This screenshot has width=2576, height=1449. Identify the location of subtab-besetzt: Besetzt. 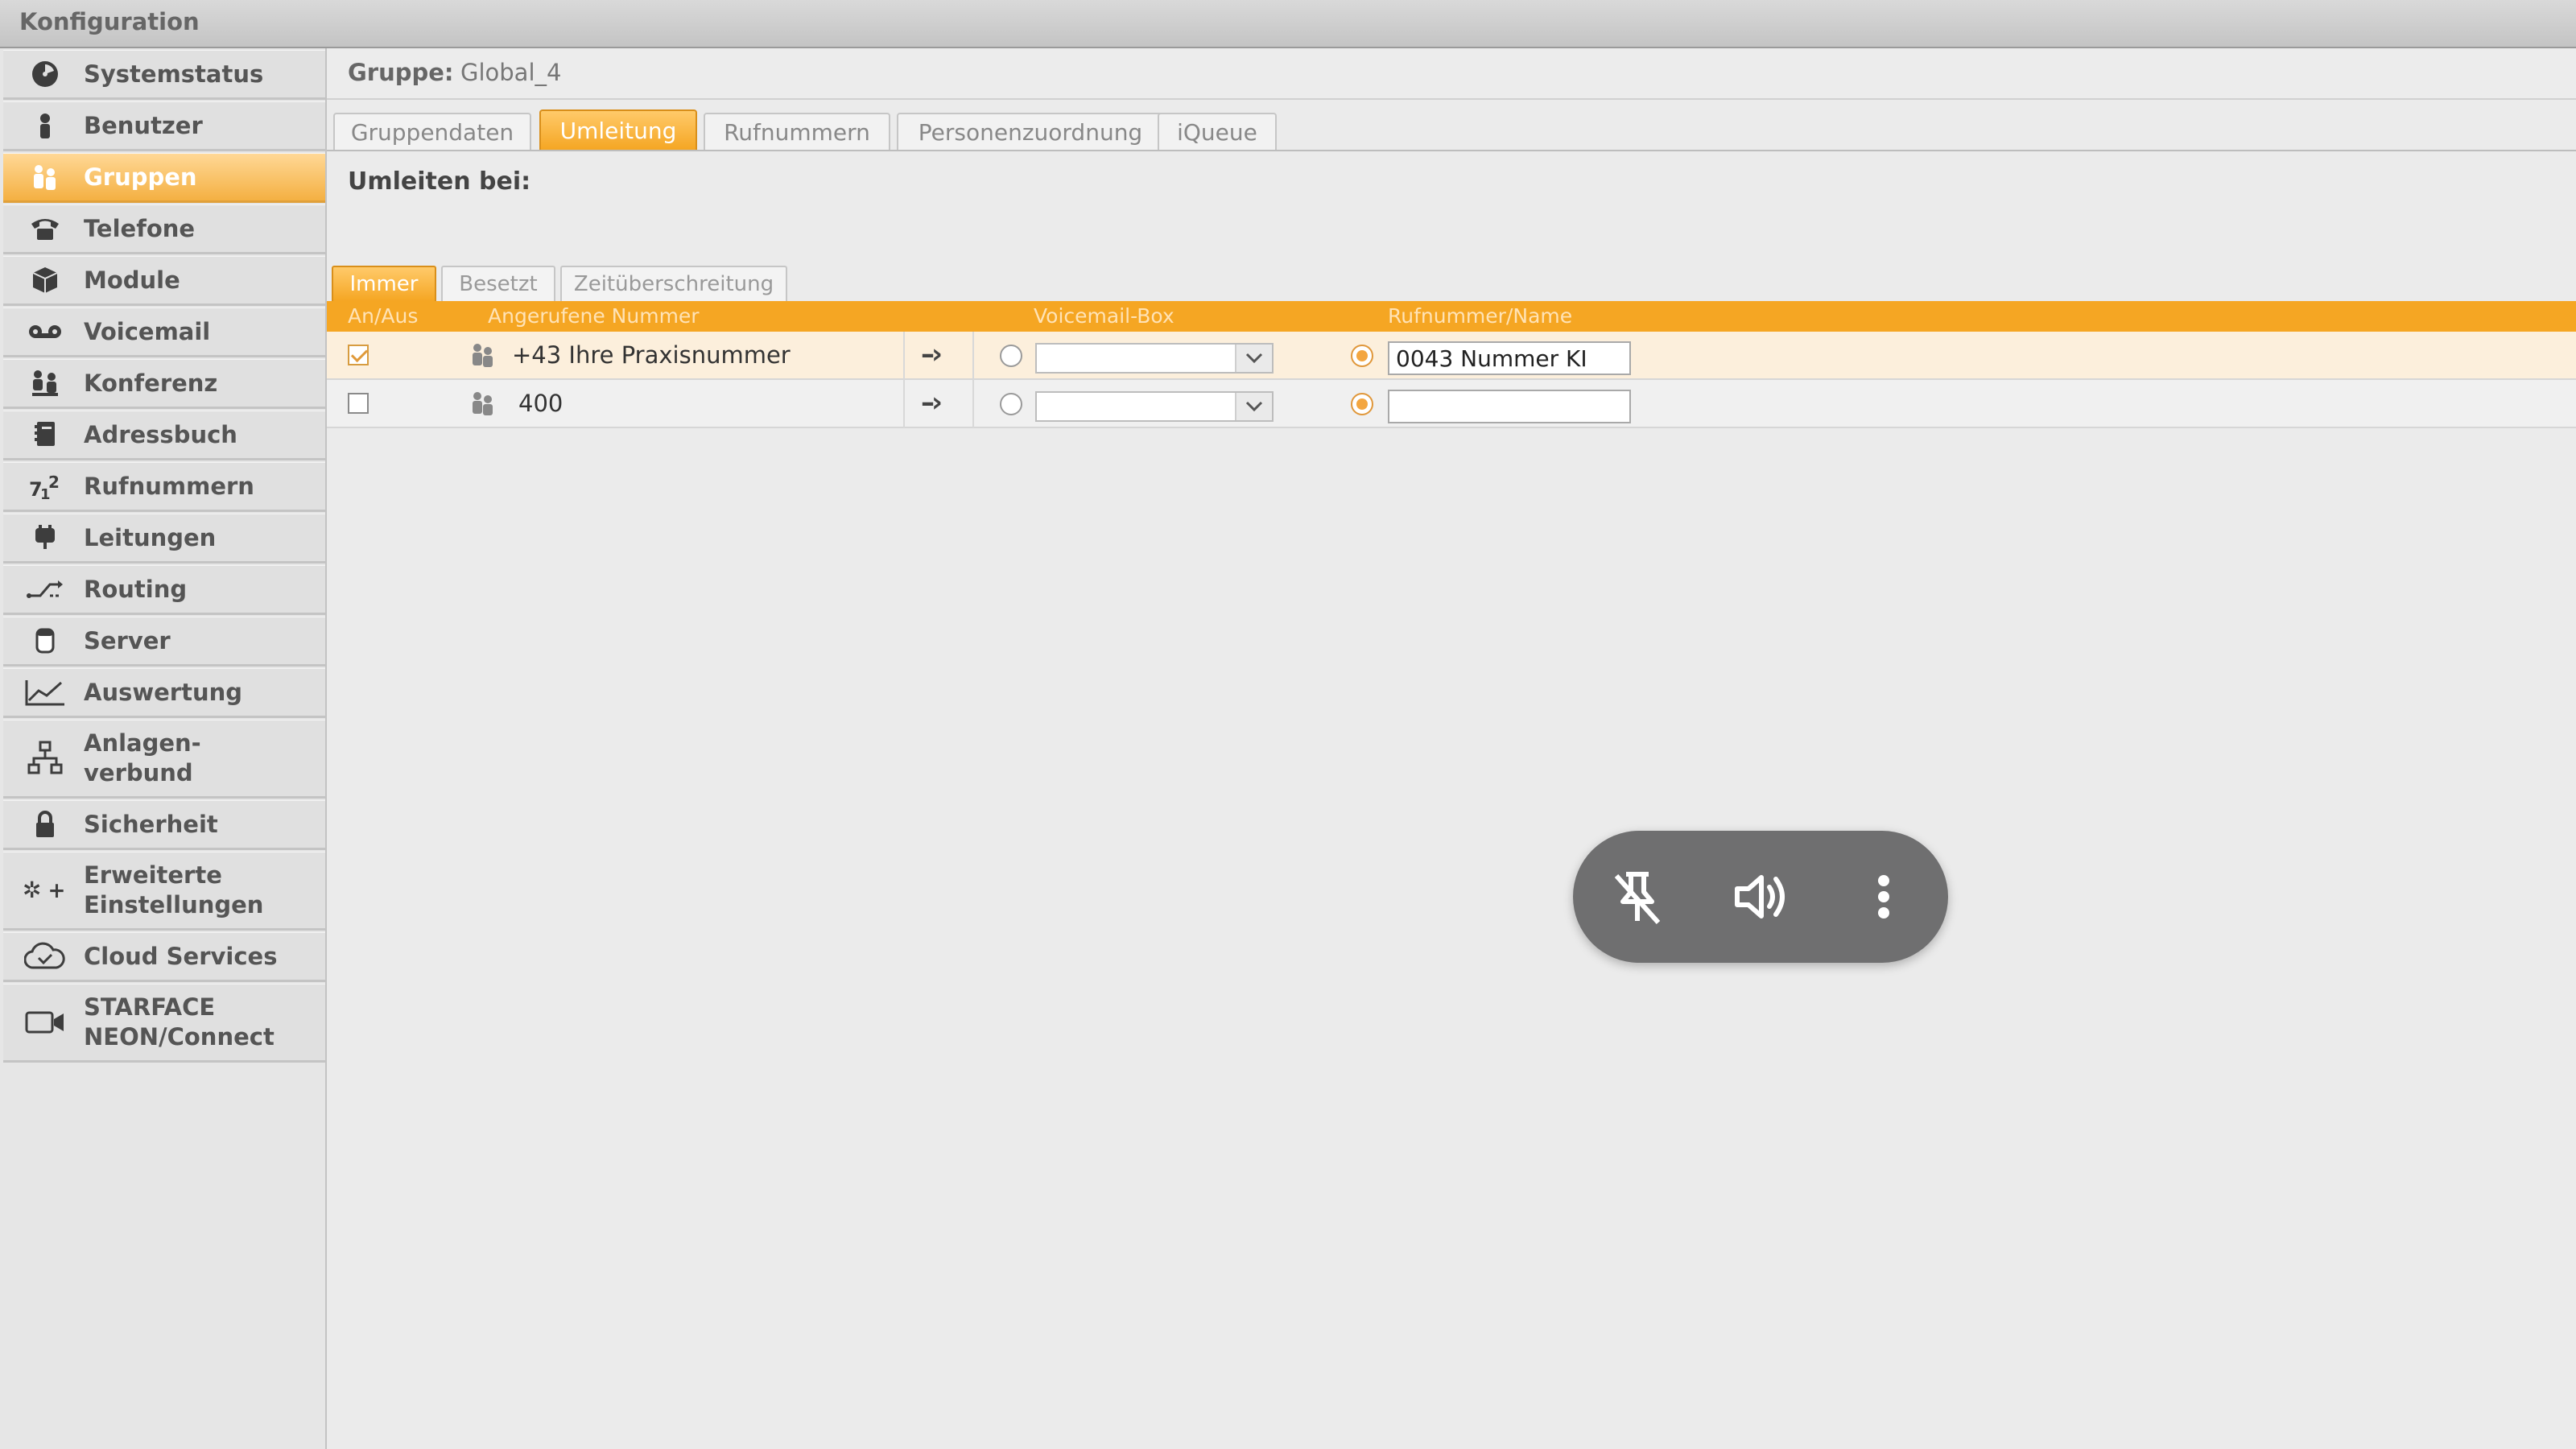
(498, 283).